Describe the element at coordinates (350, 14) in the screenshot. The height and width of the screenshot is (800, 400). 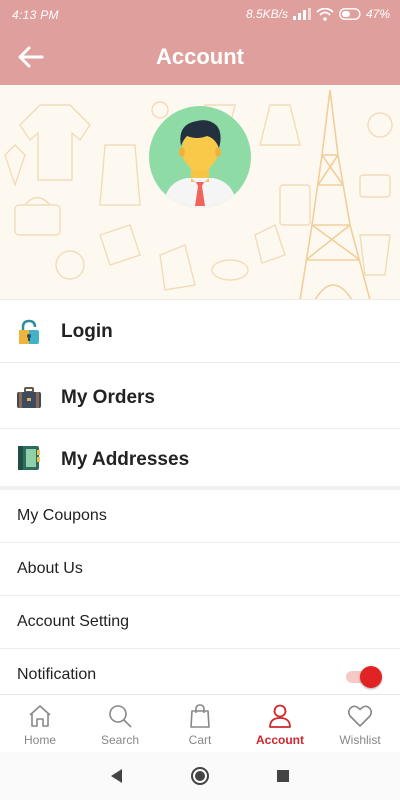
I see `battery-icon` at that location.